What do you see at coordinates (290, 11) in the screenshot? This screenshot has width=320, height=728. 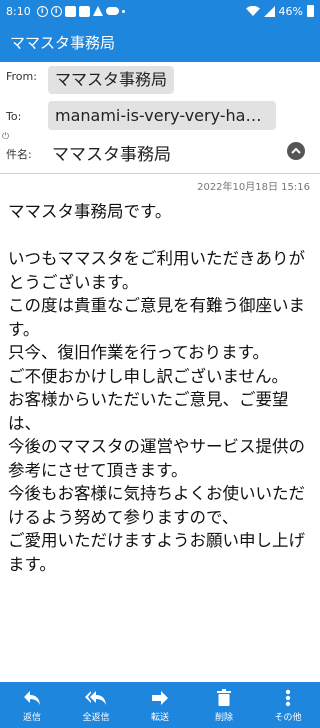 I see `battery-level: 46%` at bounding box center [290, 11].